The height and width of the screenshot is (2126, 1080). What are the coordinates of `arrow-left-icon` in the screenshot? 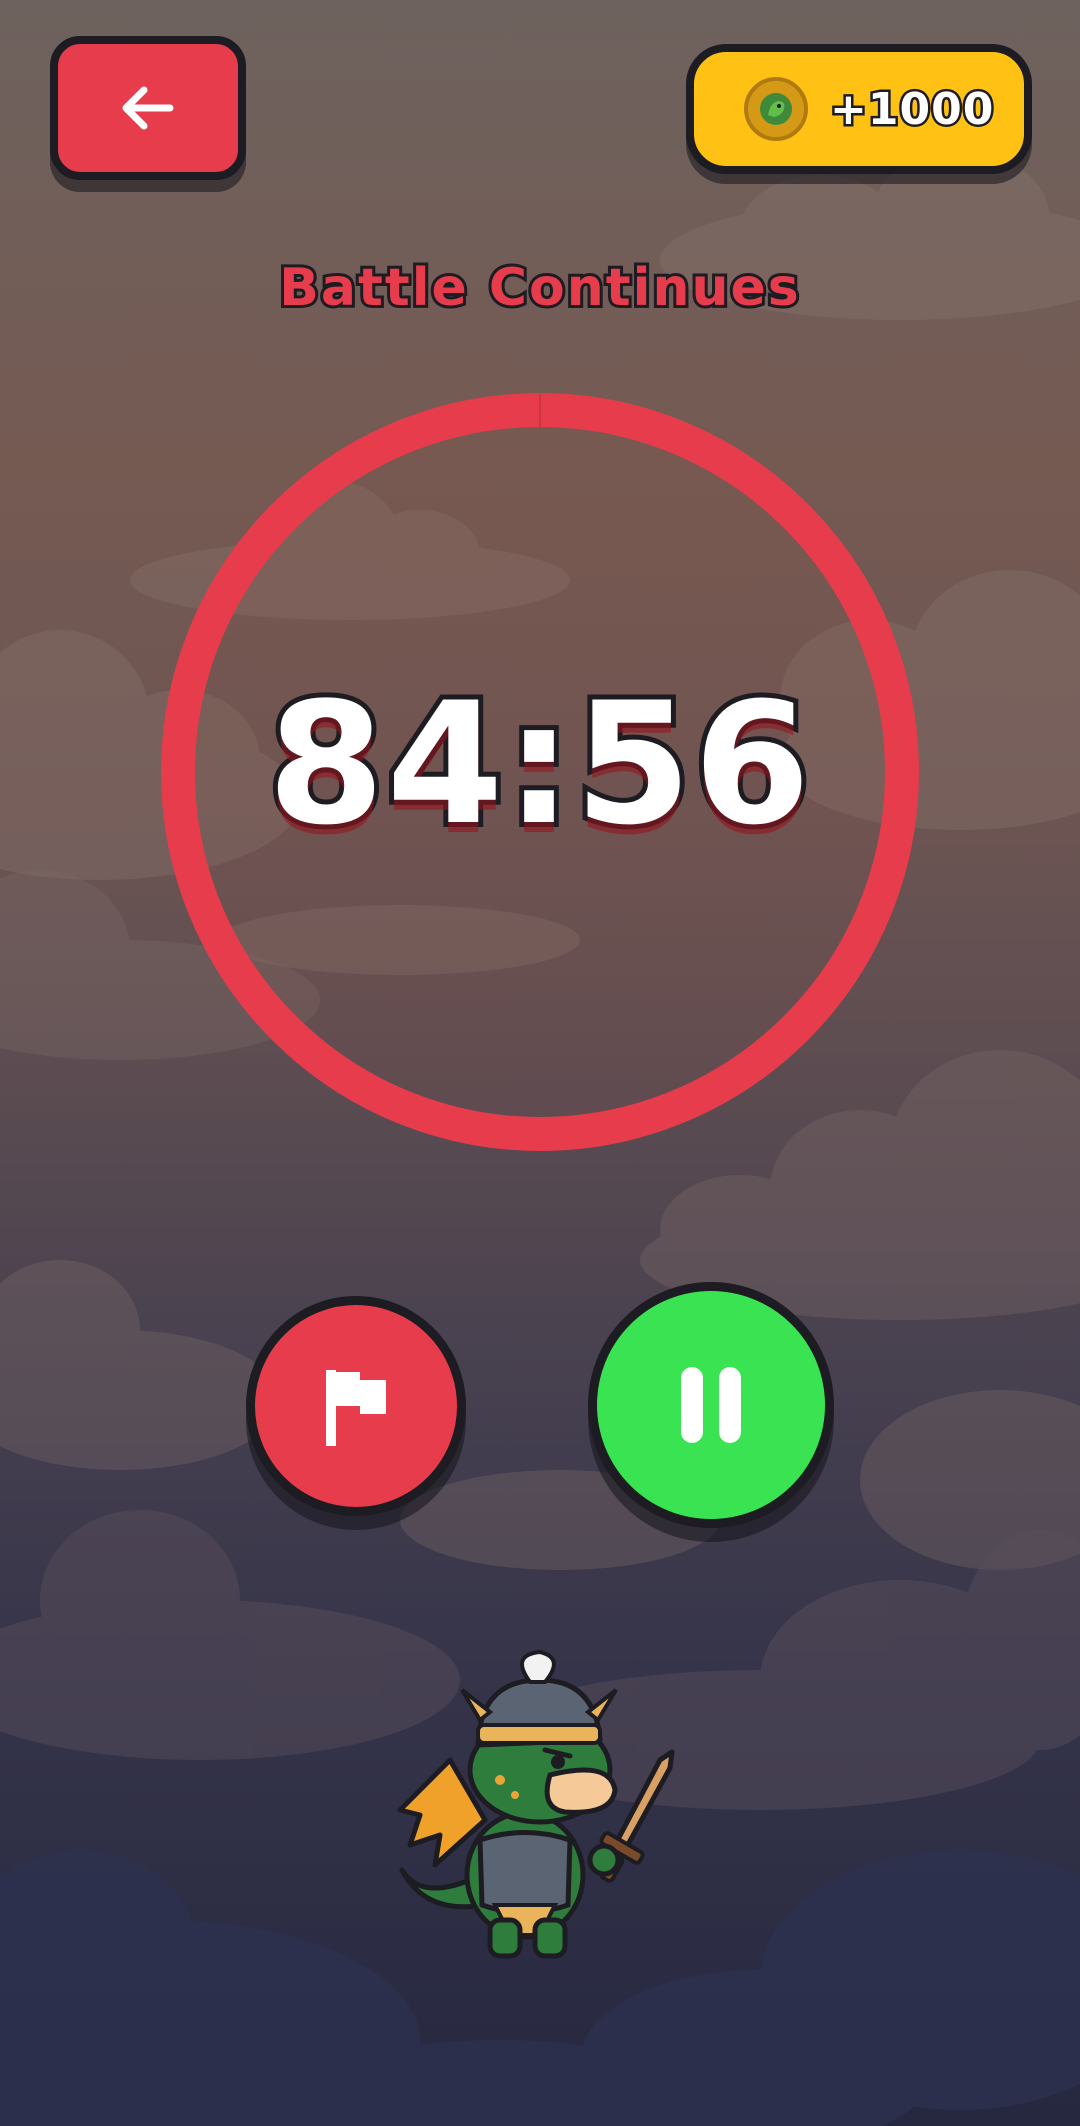 It's located at (148, 108).